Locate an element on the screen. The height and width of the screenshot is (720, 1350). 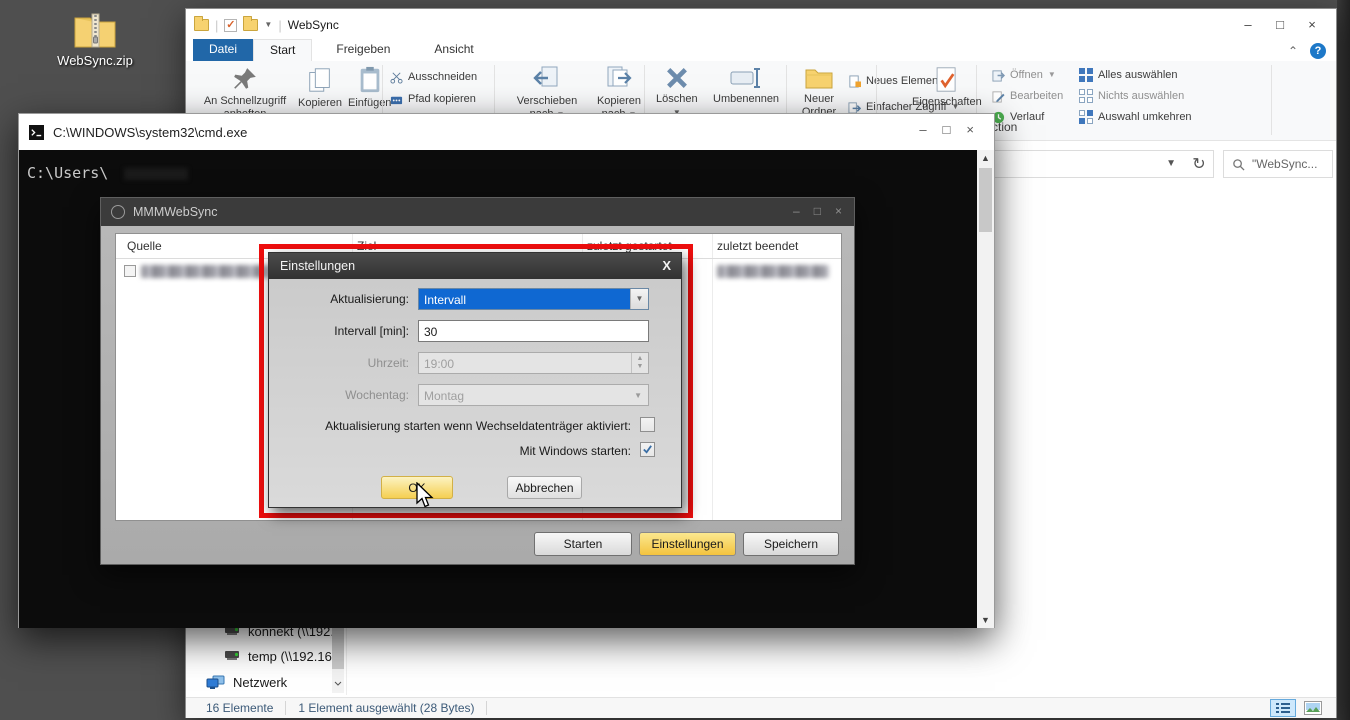
copy-path-button: Pfad kopieren is located at coordinates (433, 99).